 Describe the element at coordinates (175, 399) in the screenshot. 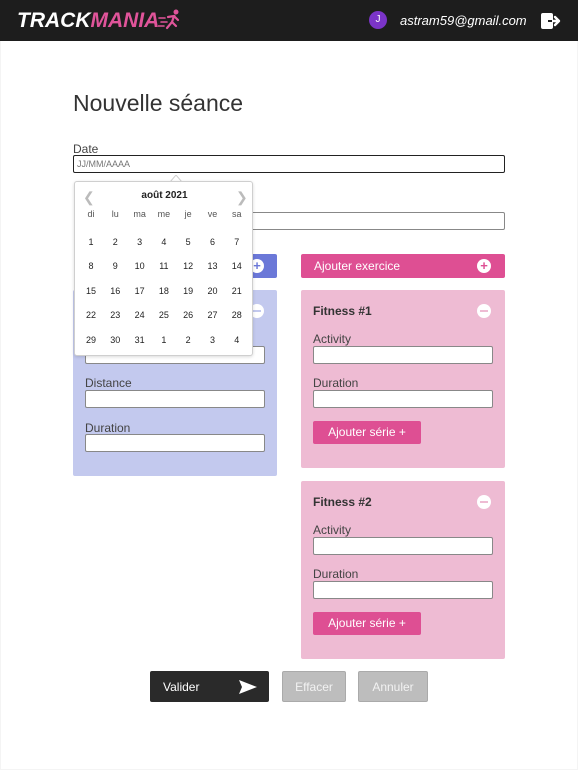

I see `distance-input` at that location.